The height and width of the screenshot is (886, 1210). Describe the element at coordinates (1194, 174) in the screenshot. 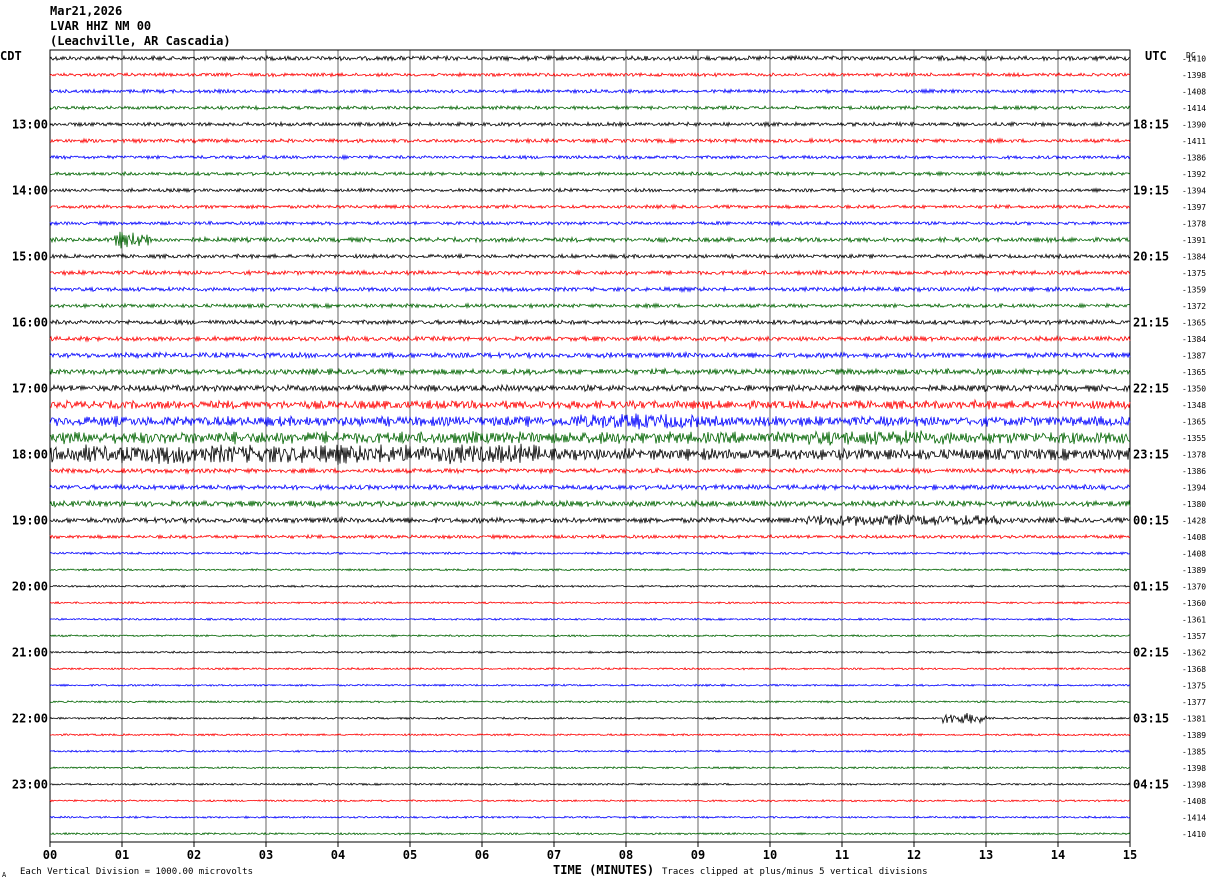

I see `dc-offset-label: -1392` at that location.